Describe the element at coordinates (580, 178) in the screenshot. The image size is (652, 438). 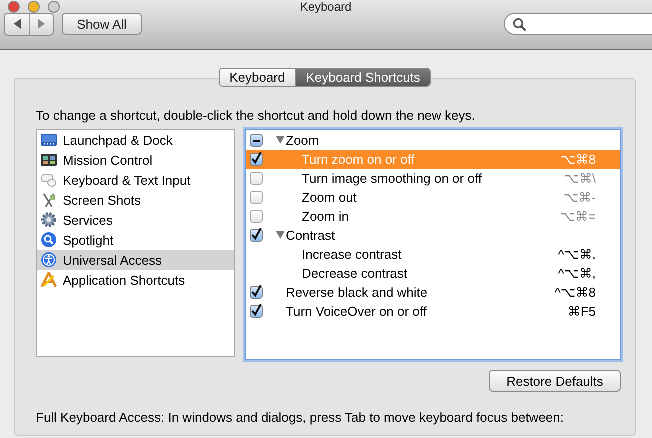
I see `shortcut-keys: ⌥⌘\` at that location.